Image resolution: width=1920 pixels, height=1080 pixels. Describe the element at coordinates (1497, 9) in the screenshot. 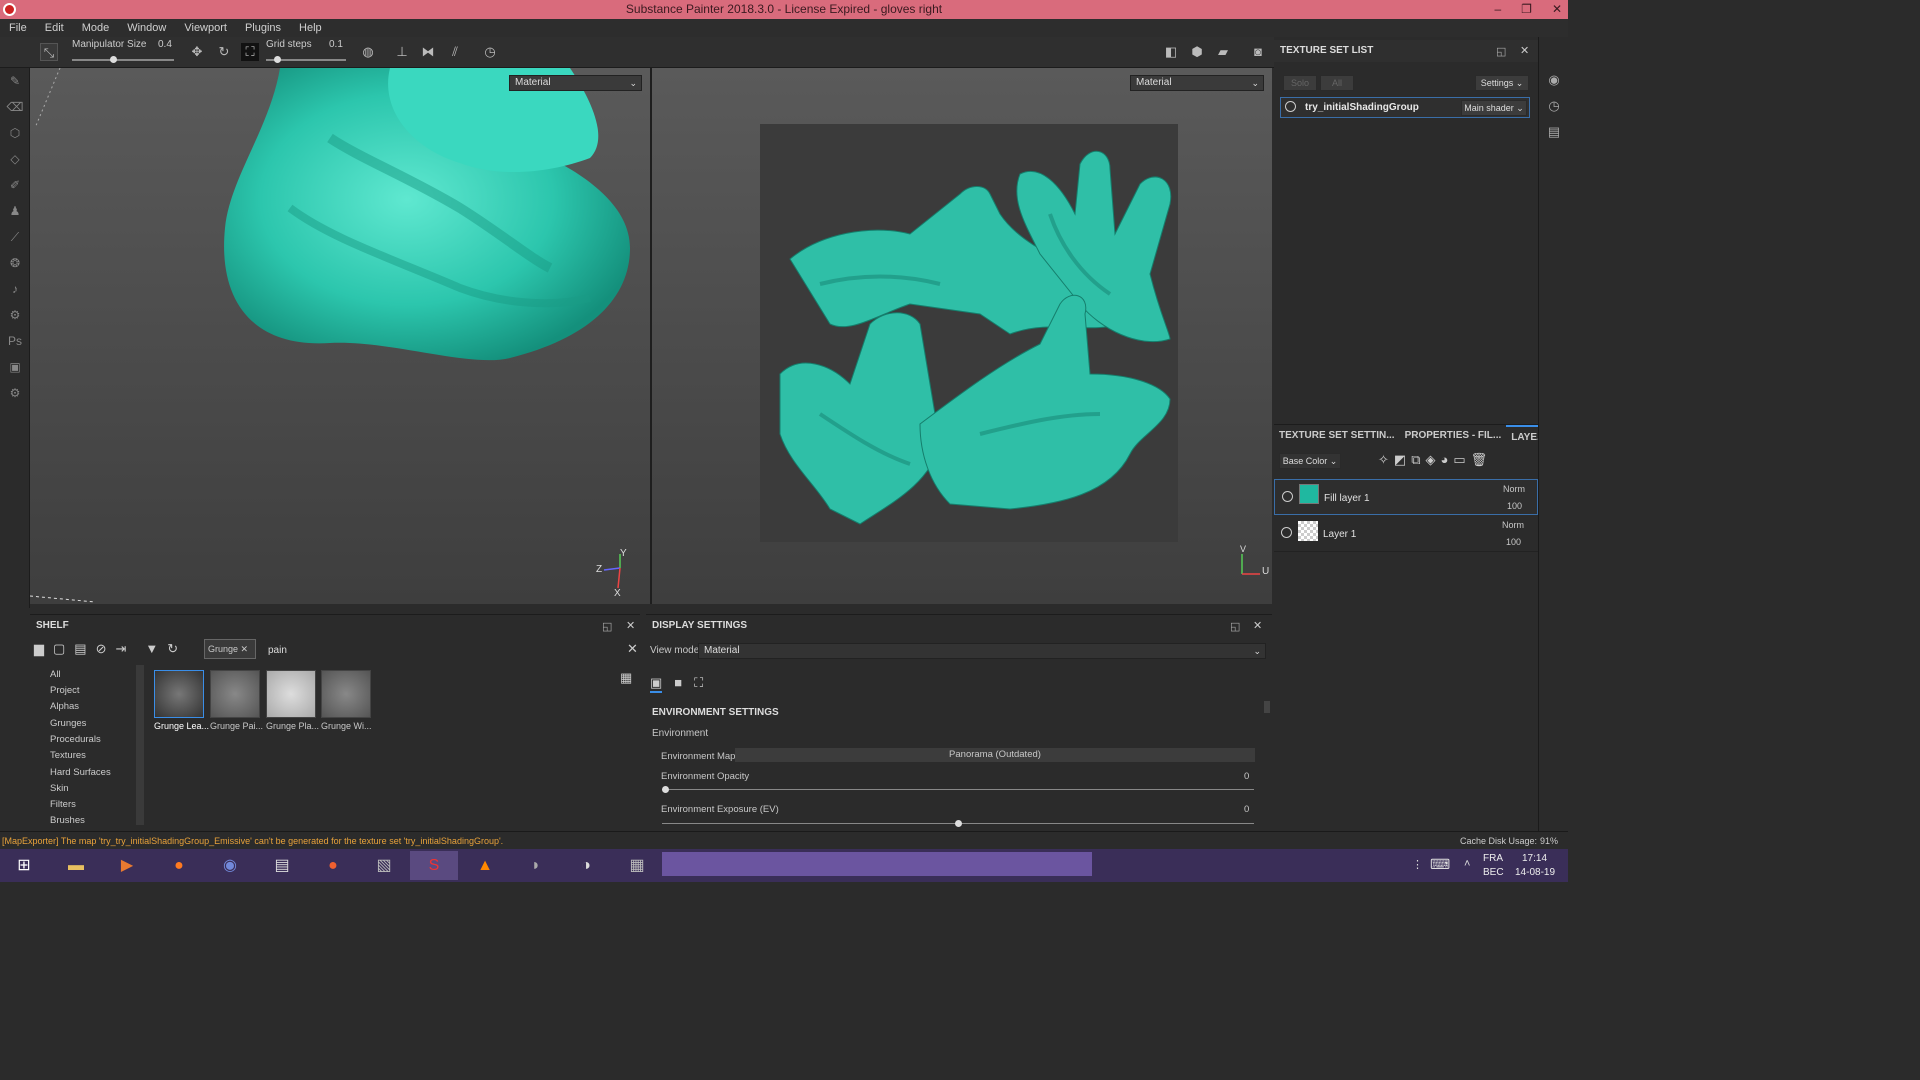

I see `minimize-button: –` at that location.